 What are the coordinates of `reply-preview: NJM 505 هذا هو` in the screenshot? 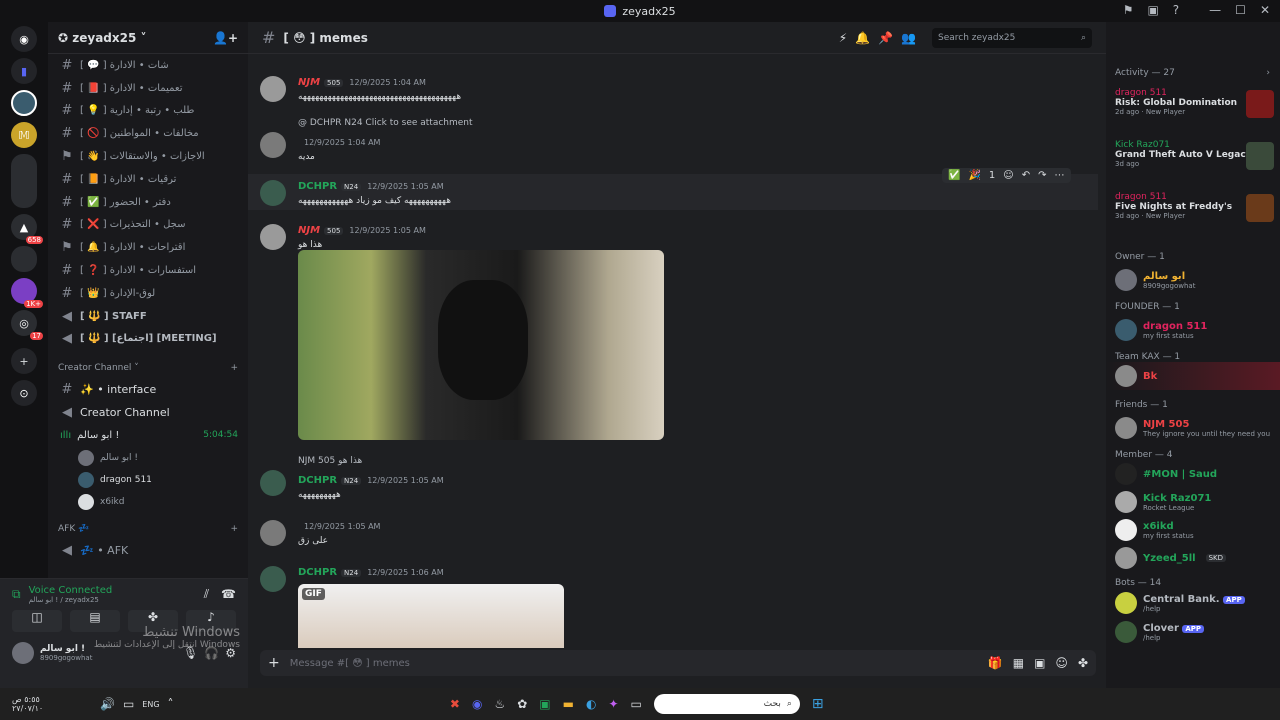 It's located at (330, 461).